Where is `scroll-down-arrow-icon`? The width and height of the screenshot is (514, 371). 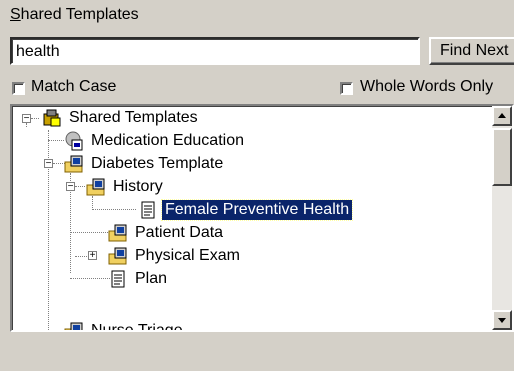 scroll-down-arrow-icon is located at coordinates (502, 320).